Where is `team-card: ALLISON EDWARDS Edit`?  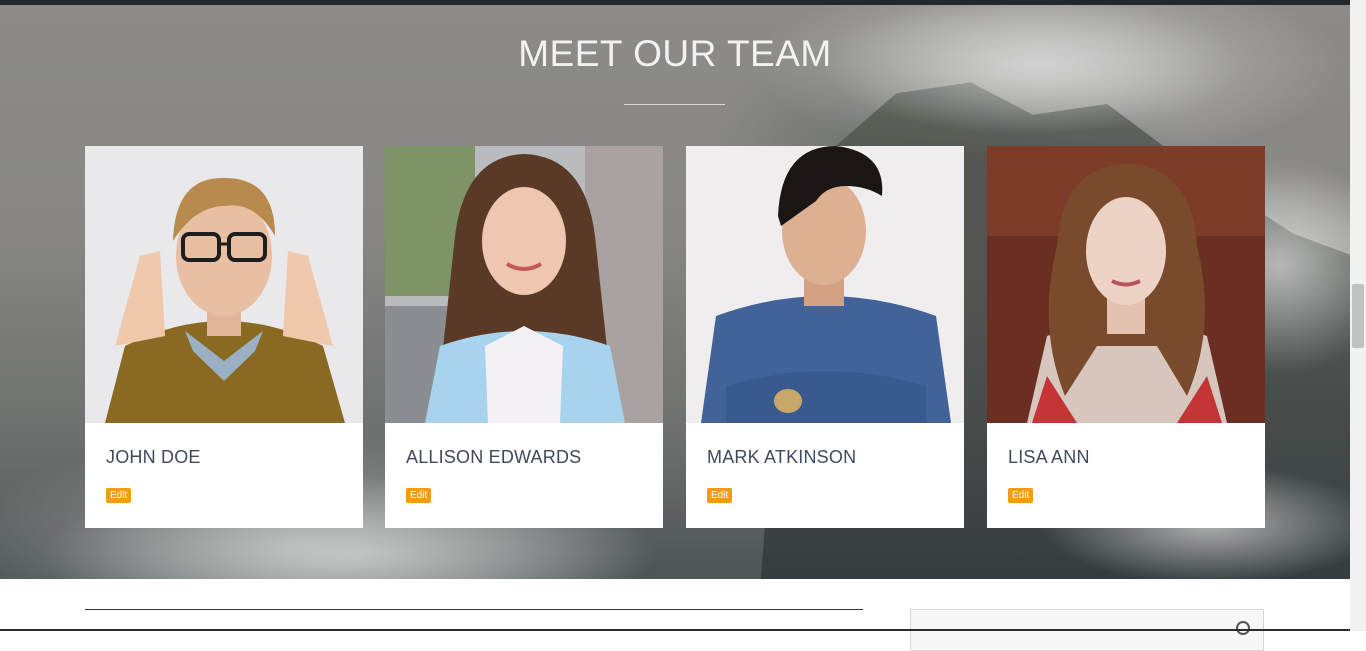
team-card: ALLISON EDWARDS Edit is located at coordinates (524, 337).